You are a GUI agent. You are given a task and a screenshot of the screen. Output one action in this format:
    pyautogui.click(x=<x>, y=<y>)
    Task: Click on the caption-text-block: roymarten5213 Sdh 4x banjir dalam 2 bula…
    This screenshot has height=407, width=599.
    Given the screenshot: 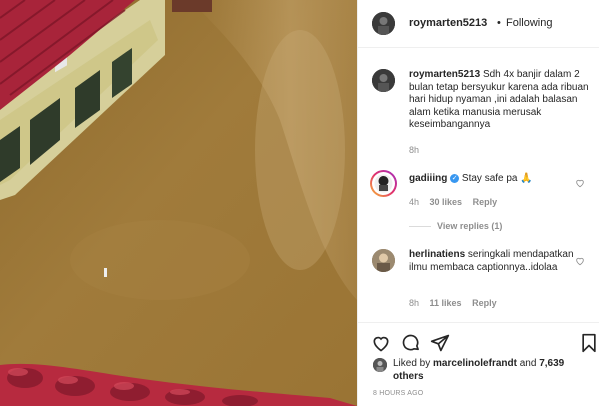 What is the action you would take?
    pyautogui.click(x=499, y=100)
    